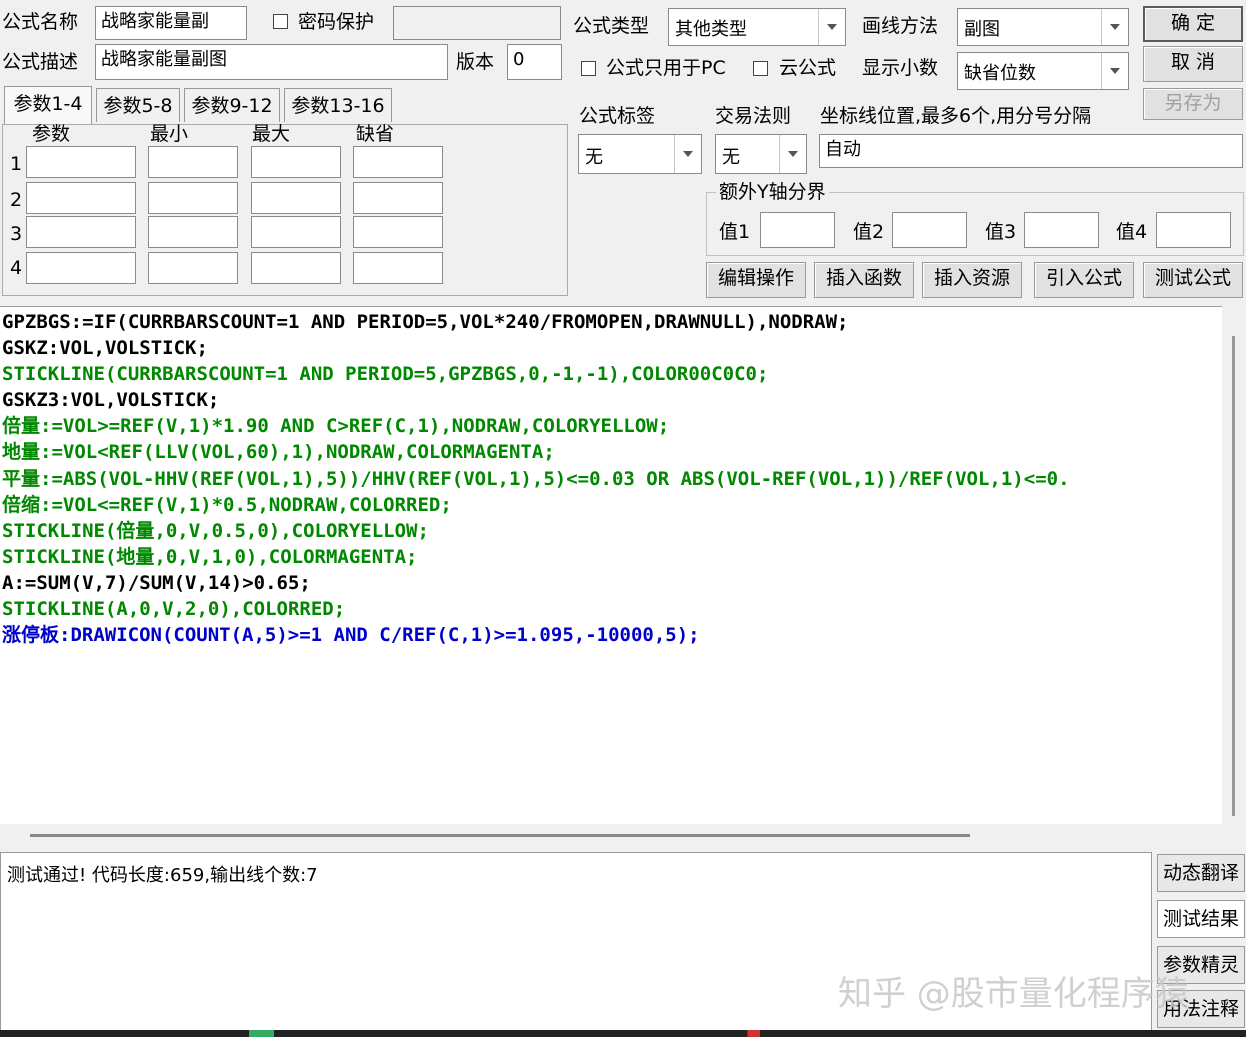 This screenshot has height=1037, width=1246. I want to click on import-formula-button: 引入公式, so click(1084, 280).